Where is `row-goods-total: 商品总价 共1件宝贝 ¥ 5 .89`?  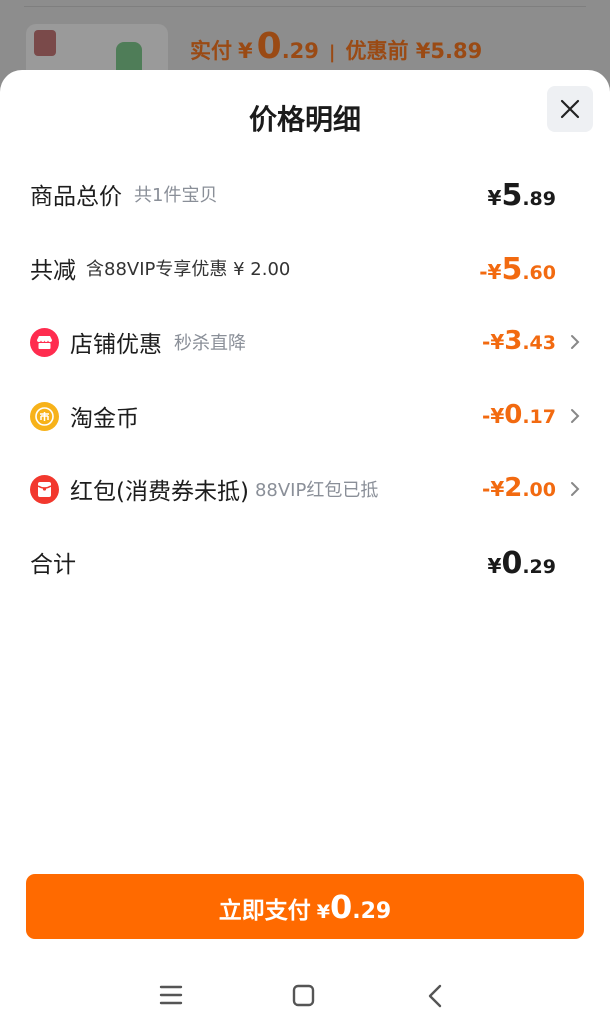 row-goods-total: 商品总价 共1件宝贝 ¥ 5 .89 is located at coordinates (305, 194).